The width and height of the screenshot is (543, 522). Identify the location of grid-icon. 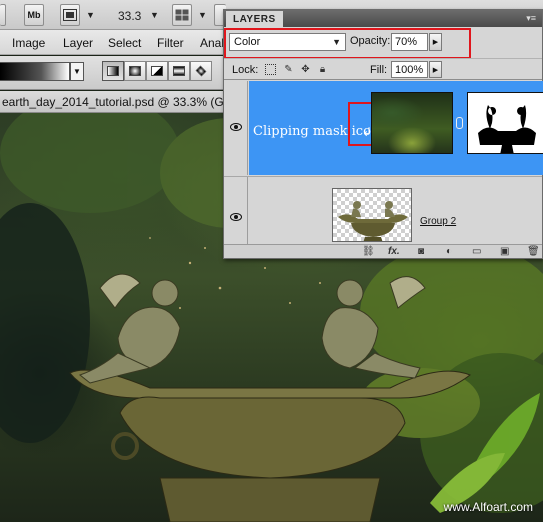
(182, 15).